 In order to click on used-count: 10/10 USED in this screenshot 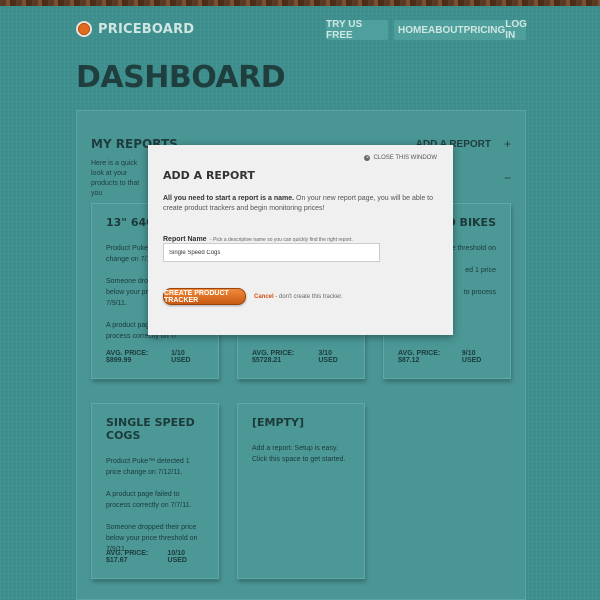, I will do `click(177, 557)`.